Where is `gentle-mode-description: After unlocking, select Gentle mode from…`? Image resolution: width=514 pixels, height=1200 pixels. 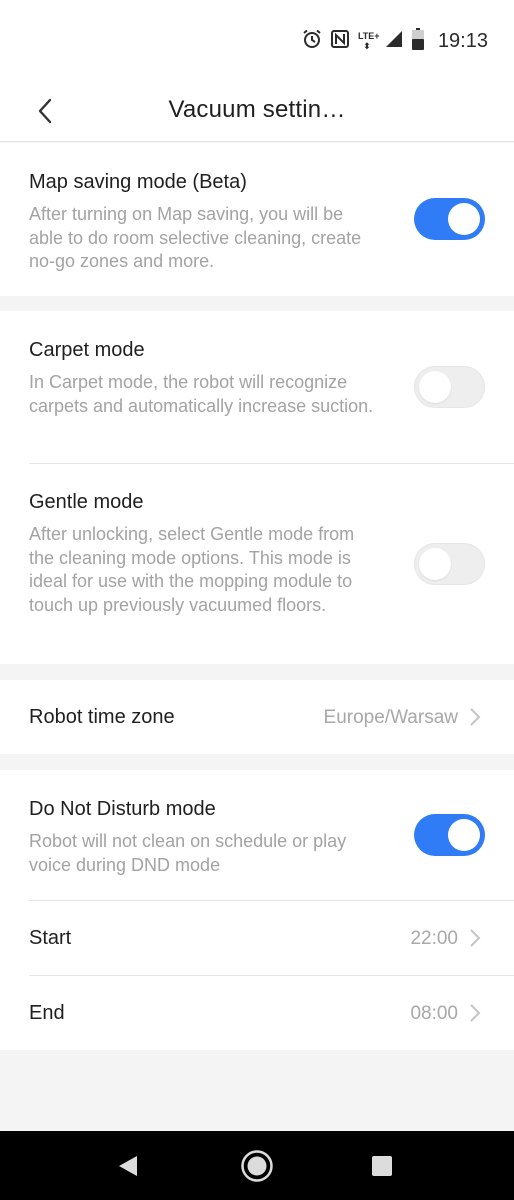
gentle-mode-description: After unlocking, select Gentle mode from… is located at coordinates (192, 569).